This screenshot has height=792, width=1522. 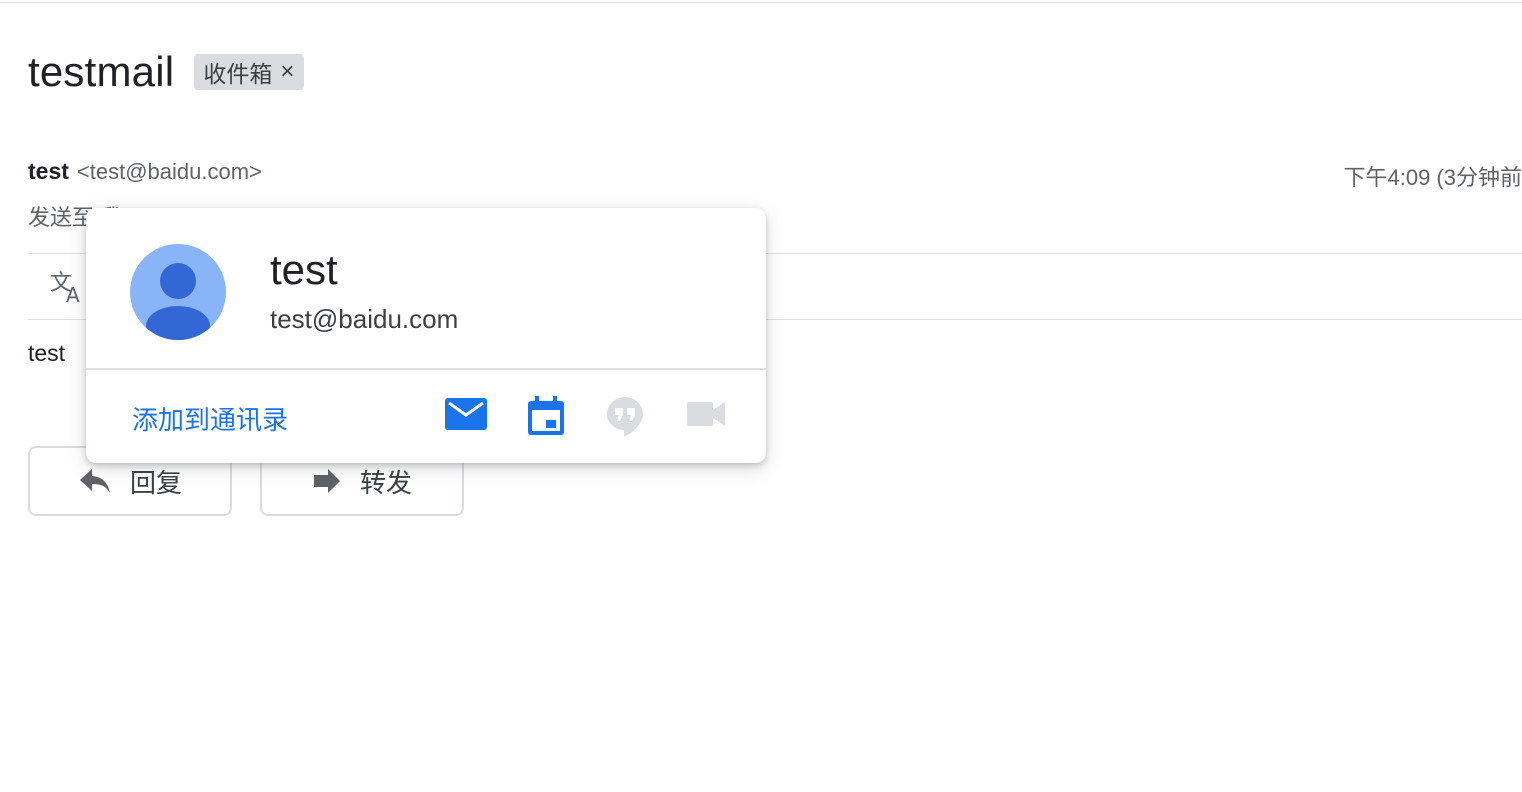 I want to click on email-icon, so click(x=466, y=416).